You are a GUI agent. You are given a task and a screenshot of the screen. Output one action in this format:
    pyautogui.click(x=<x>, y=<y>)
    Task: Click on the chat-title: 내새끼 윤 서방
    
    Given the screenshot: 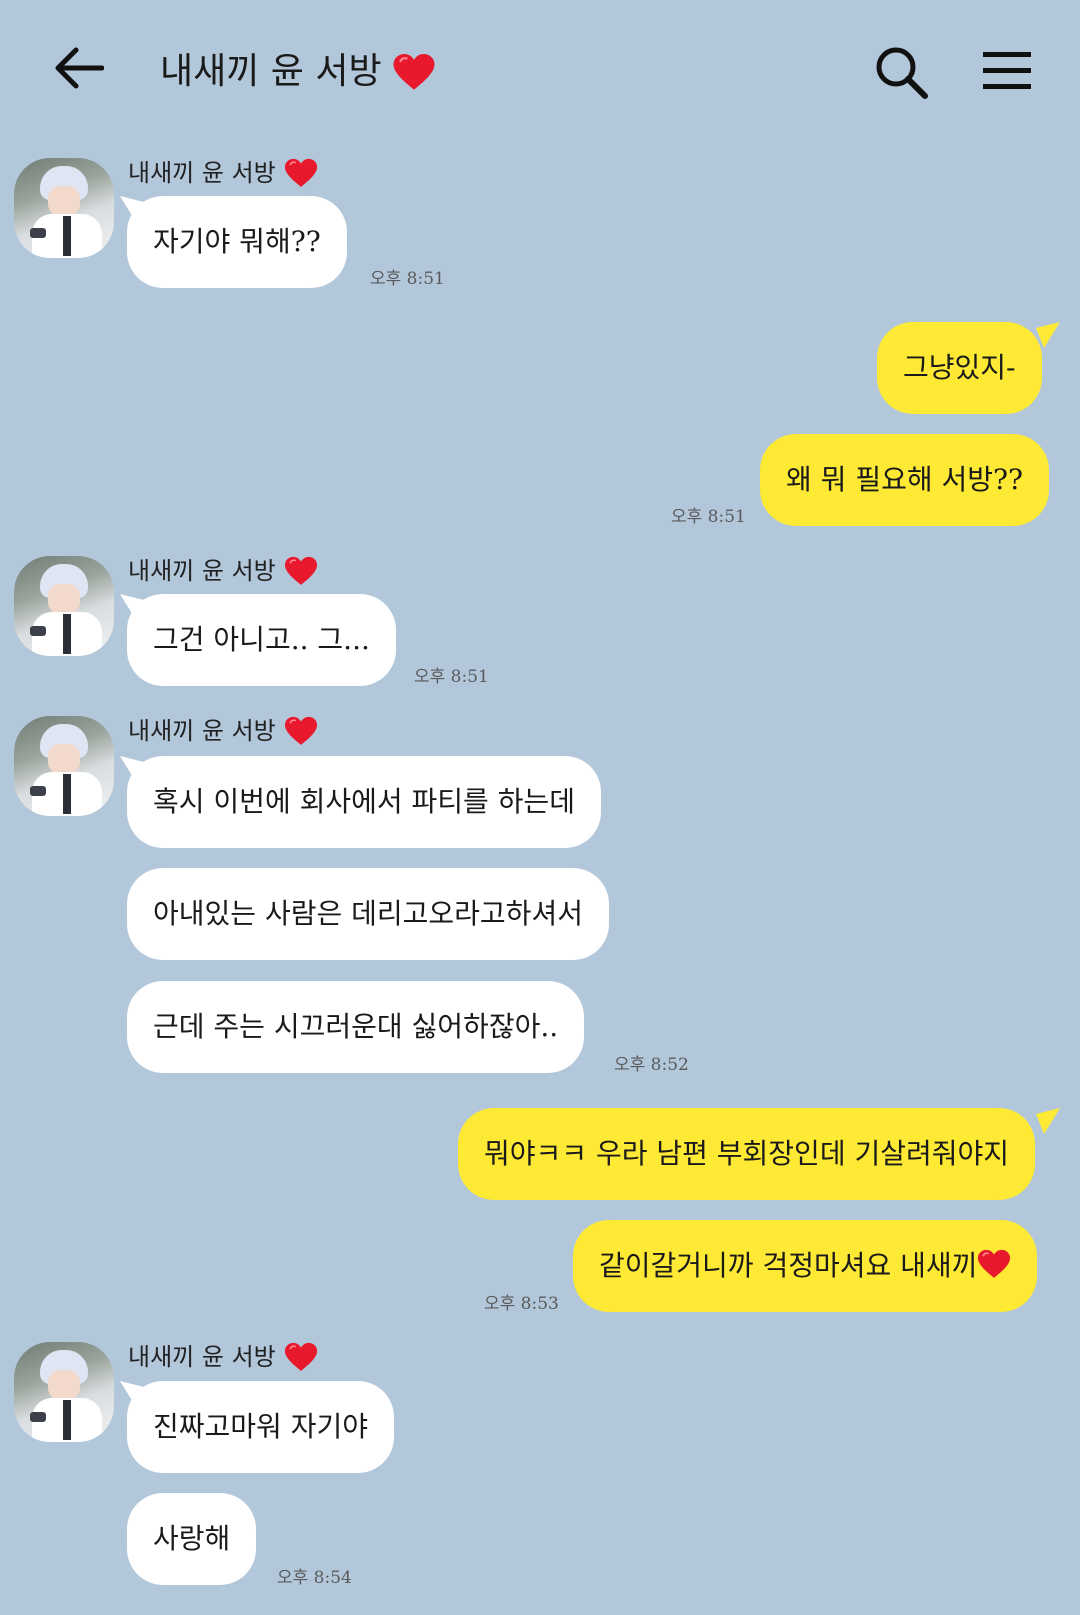 What is the action you would take?
    pyautogui.click(x=298, y=72)
    